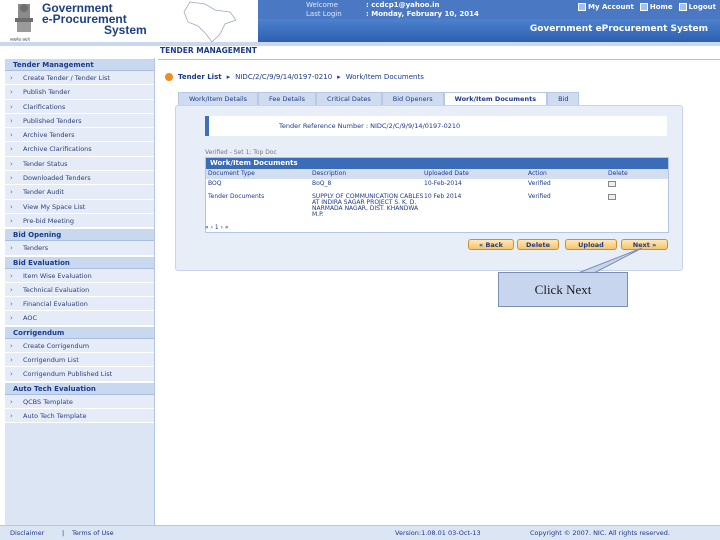  Describe the element at coordinates (606, 7) in the screenshot. I see `my-account-link: My Account` at that location.